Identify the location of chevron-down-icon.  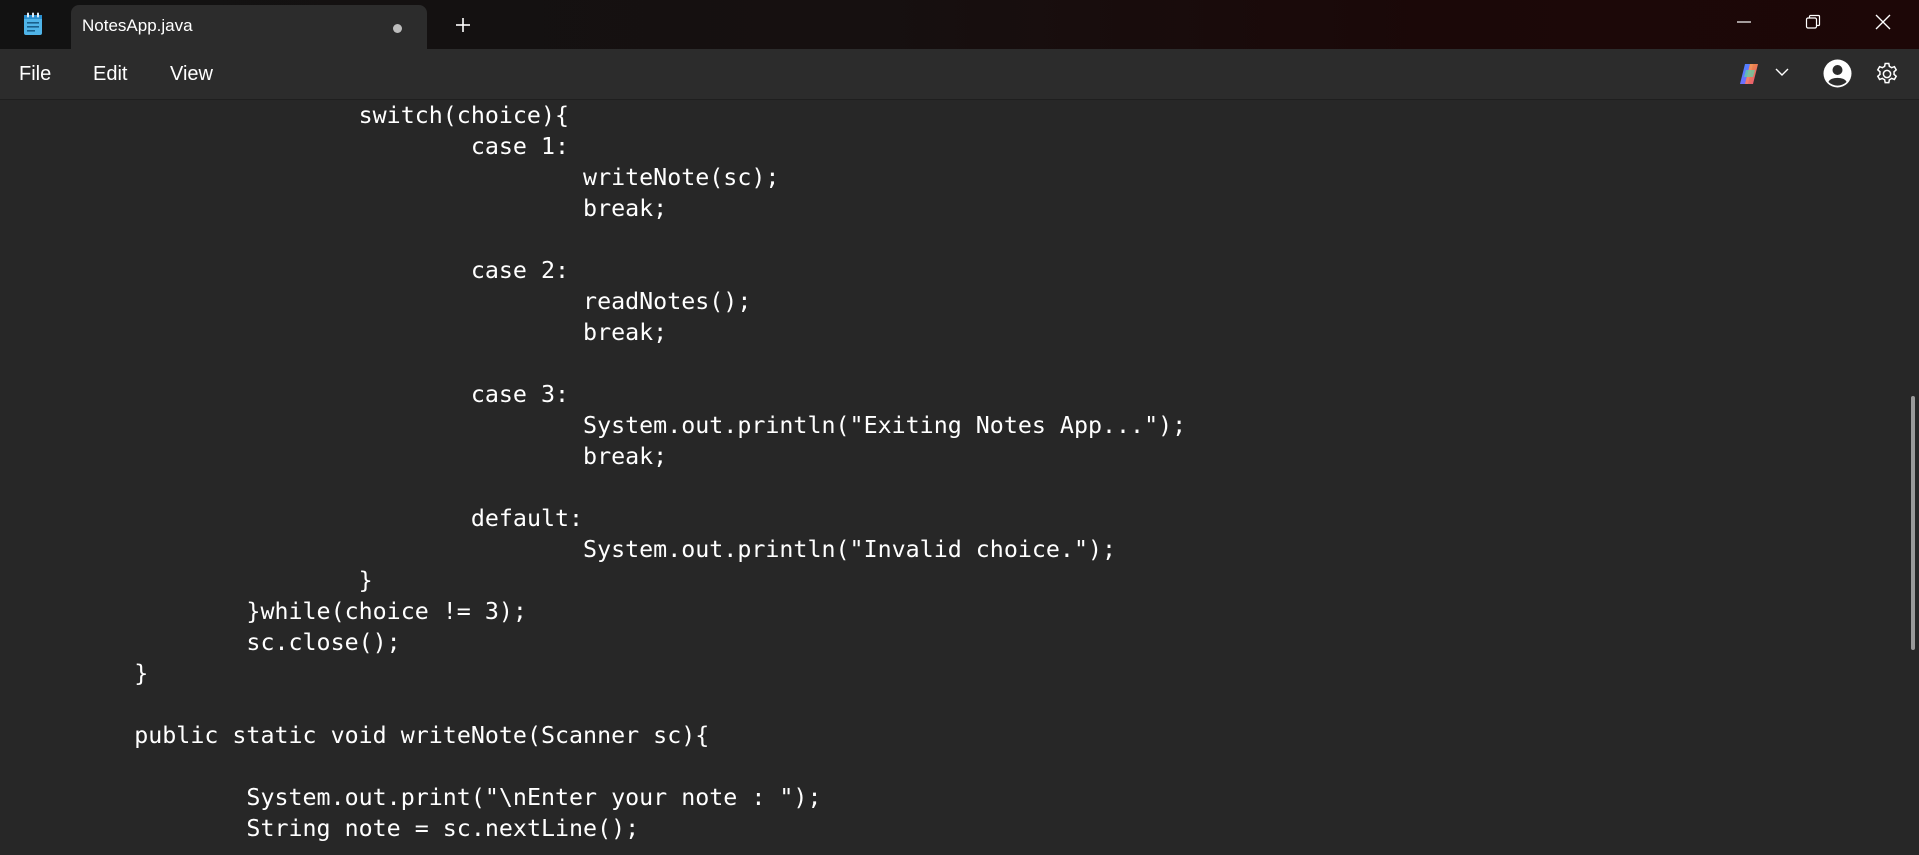
(1782, 72).